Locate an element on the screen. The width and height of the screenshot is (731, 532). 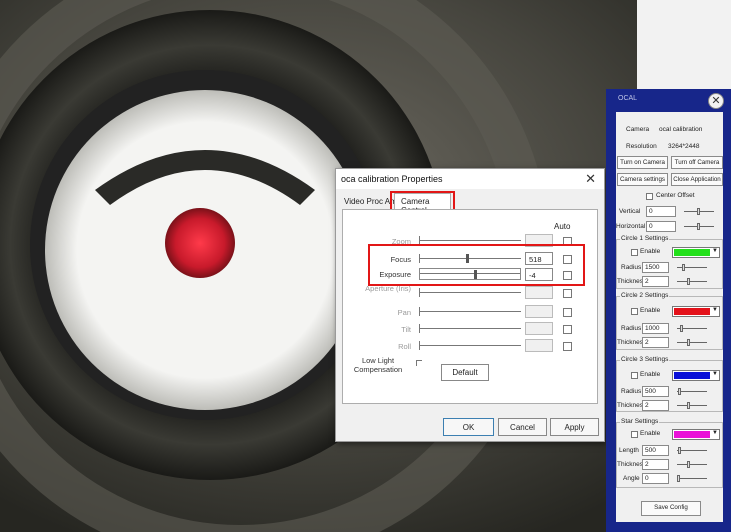
circle-1-radius-input: 1500 is located at coordinates (655, 267).